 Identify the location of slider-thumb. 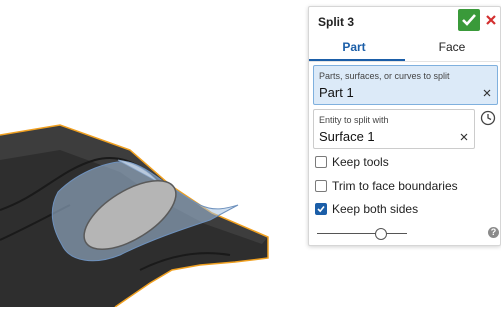
(381, 234).